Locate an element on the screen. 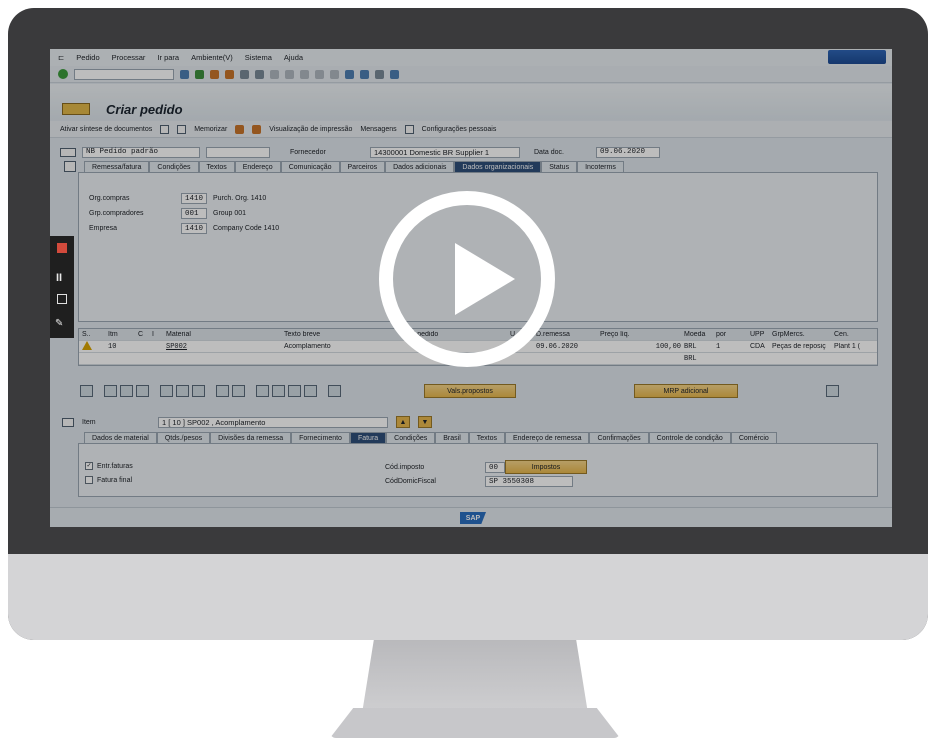  print-icon is located at coordinates (244, 74).